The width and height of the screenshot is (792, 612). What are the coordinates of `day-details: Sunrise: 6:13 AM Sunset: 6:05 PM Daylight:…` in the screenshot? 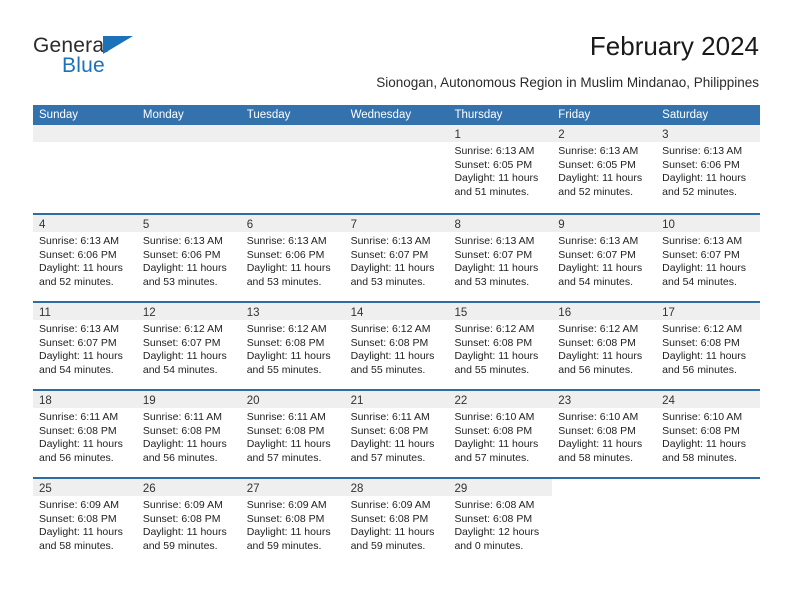 It's located at (604, 170).